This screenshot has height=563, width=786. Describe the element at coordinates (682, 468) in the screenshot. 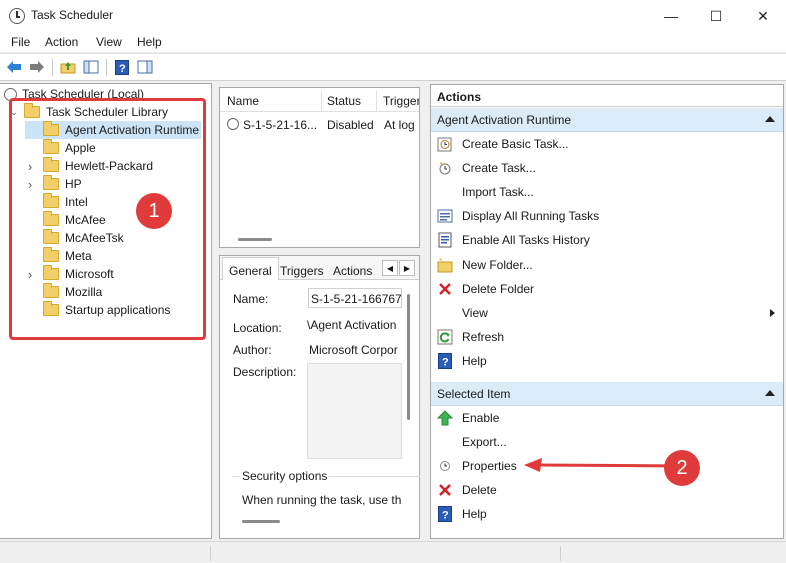

I see `annotation-badge-2: 2` at that location.